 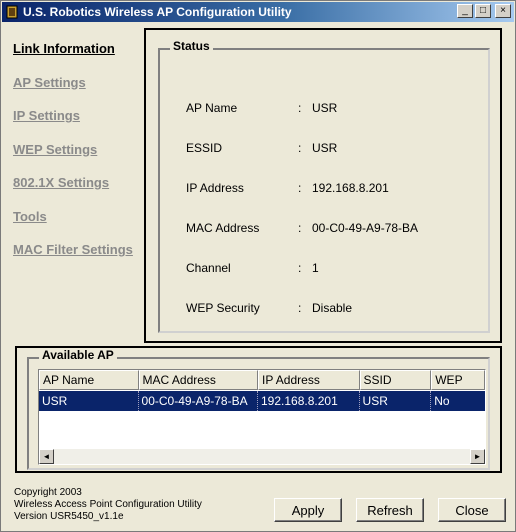 What do you see at coordinates (78, 83) in the screenshot?
I see `nav-ap-settings: AP Settings` at bounding box center [78, 83].